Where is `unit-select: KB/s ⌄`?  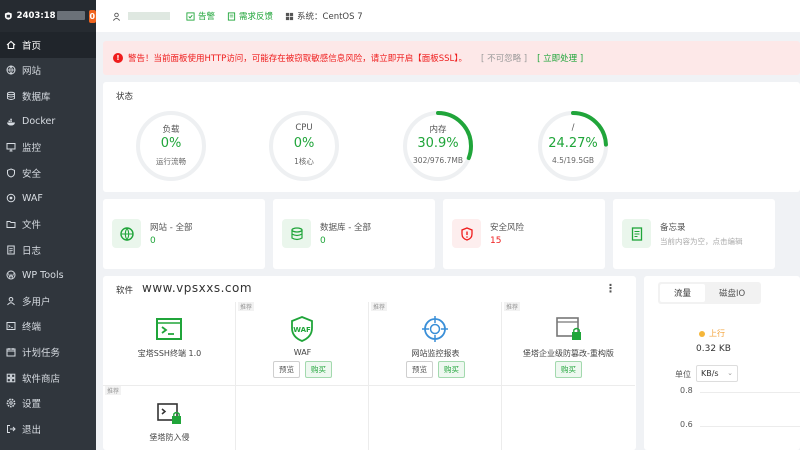 unit-select: KB/s ⌄ is located at coordinates (717, 373).